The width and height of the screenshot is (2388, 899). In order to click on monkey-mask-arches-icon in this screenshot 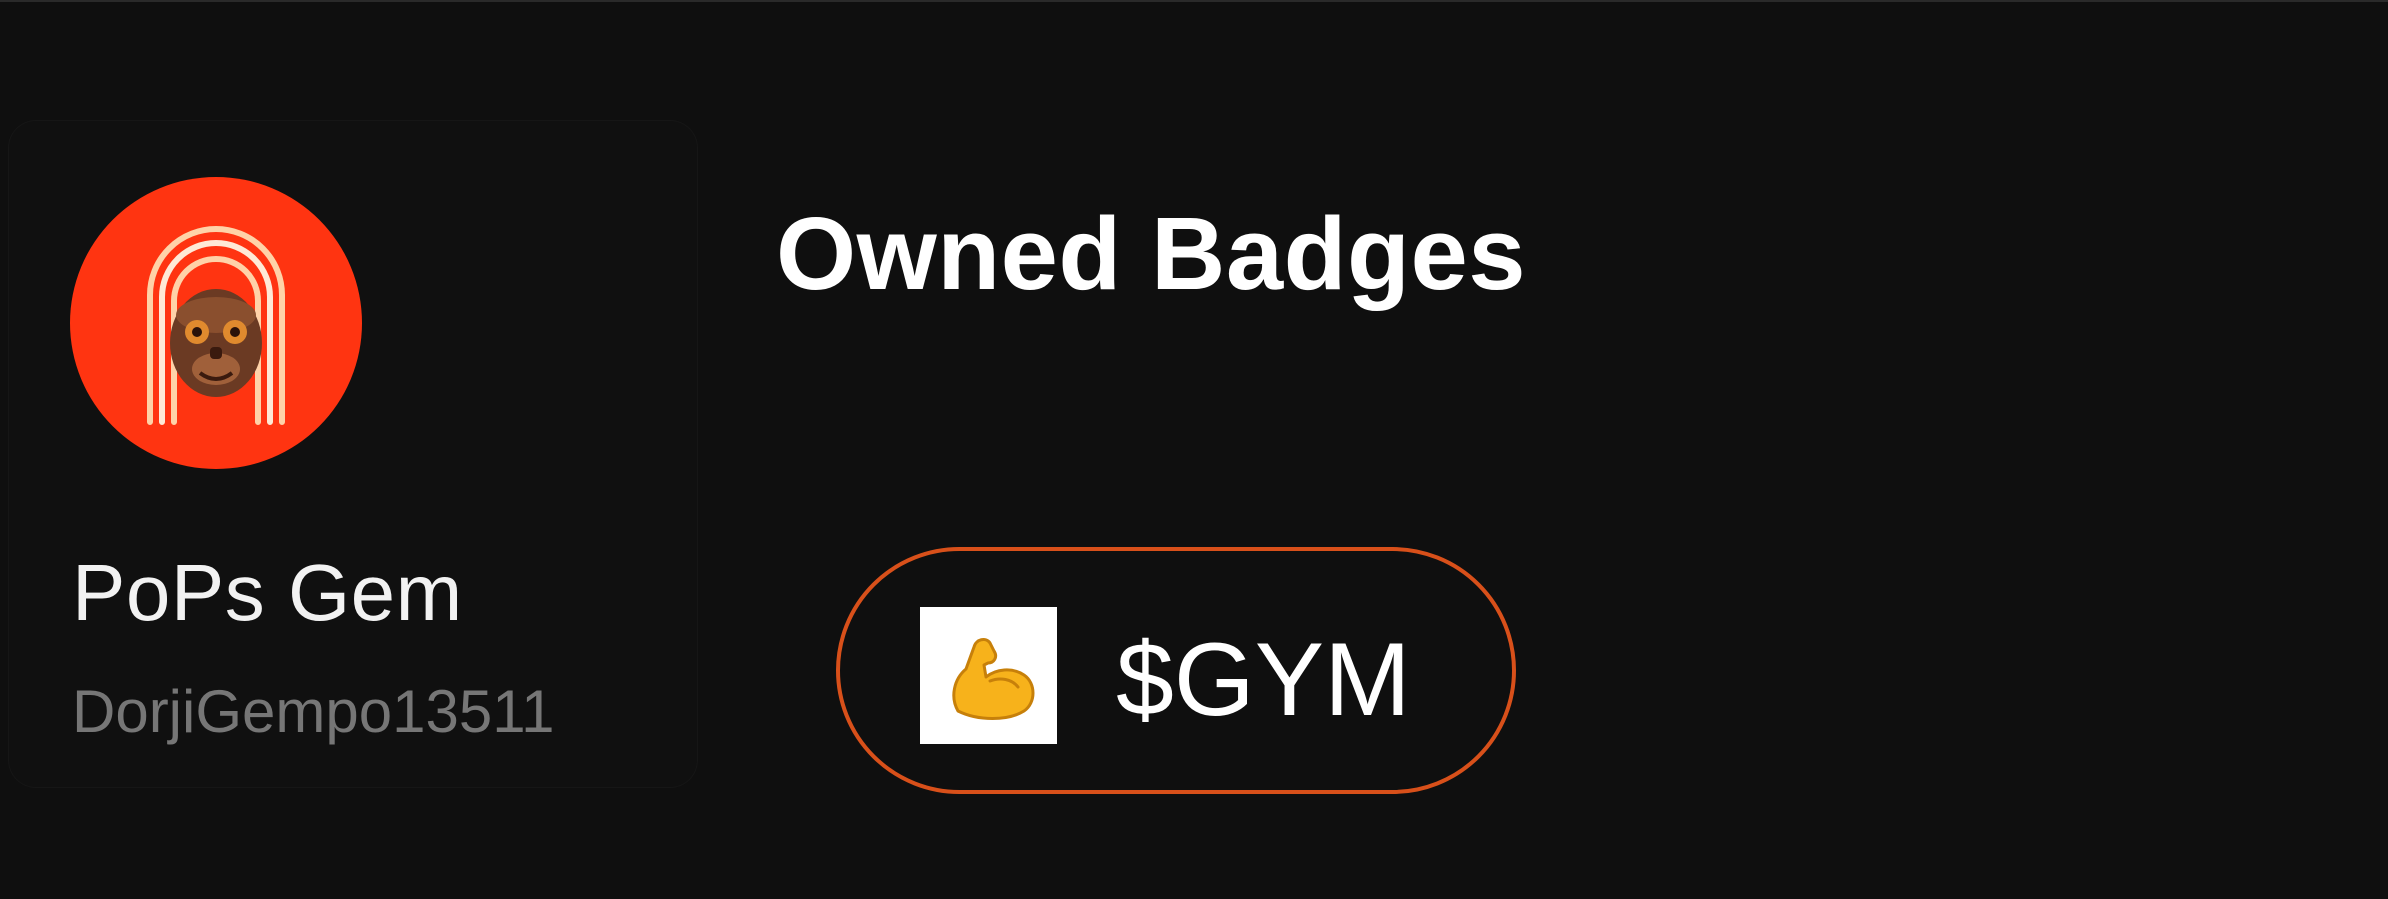, I will do `click(216, 325)`.